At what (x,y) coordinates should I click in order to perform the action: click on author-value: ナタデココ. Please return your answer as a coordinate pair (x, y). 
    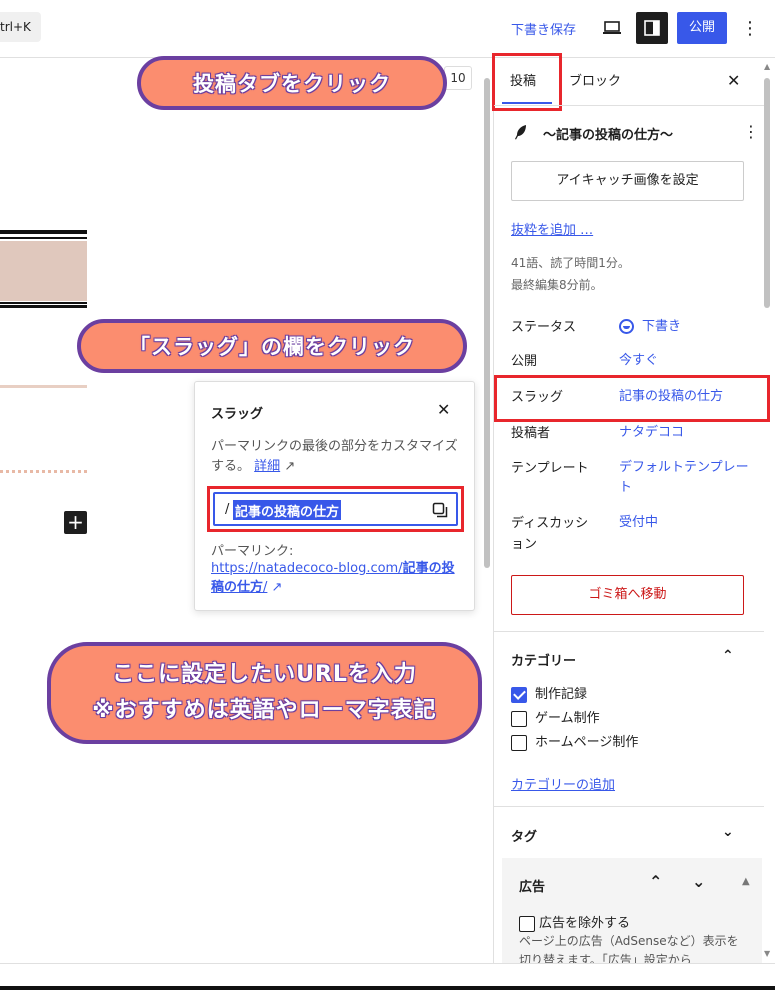
    Looking at the image, I should click on (684, 433).